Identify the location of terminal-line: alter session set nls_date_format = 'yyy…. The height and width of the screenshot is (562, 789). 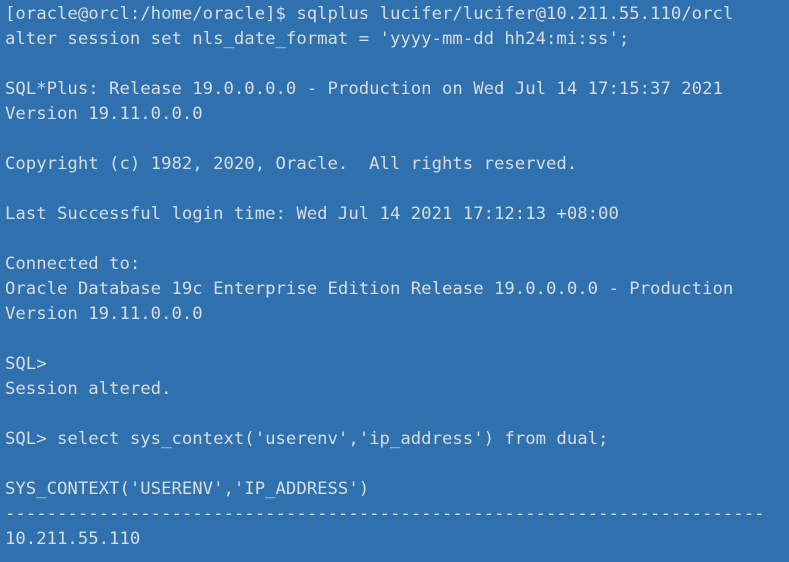
(317, 39).